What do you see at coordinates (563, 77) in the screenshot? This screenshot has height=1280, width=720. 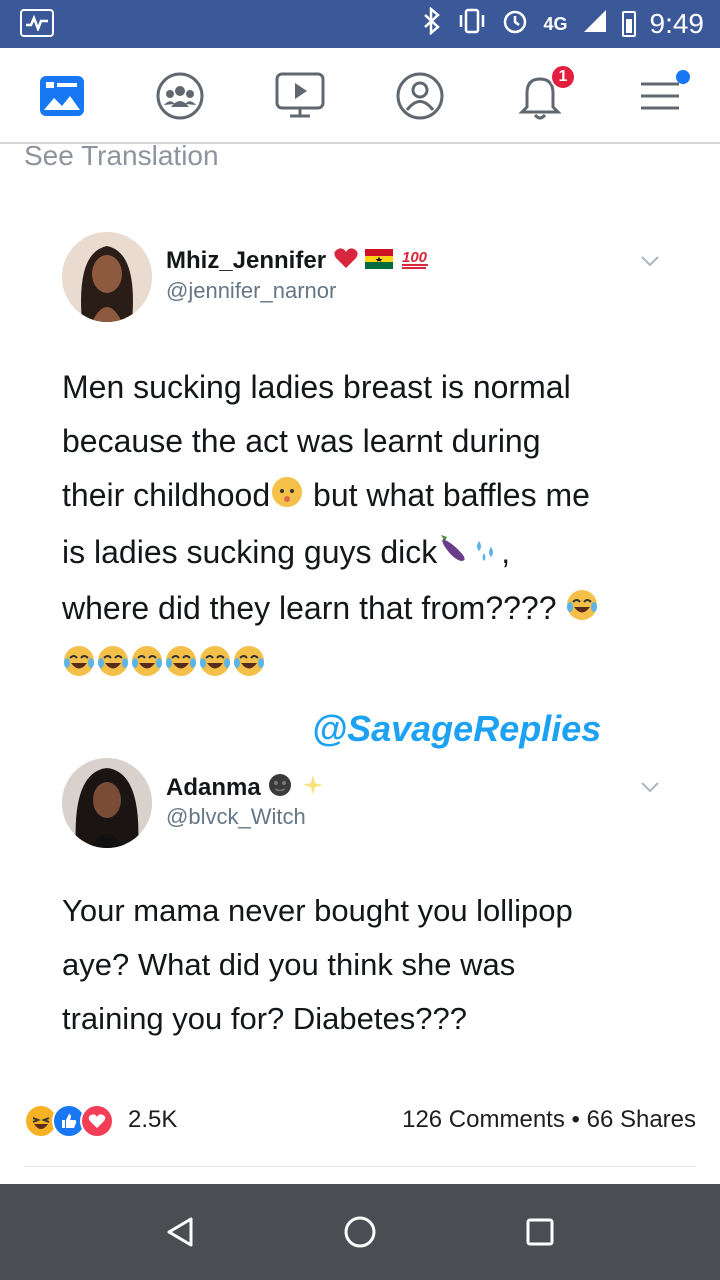 I see `notifications-badge: 1` at bounding box center [563, 77].